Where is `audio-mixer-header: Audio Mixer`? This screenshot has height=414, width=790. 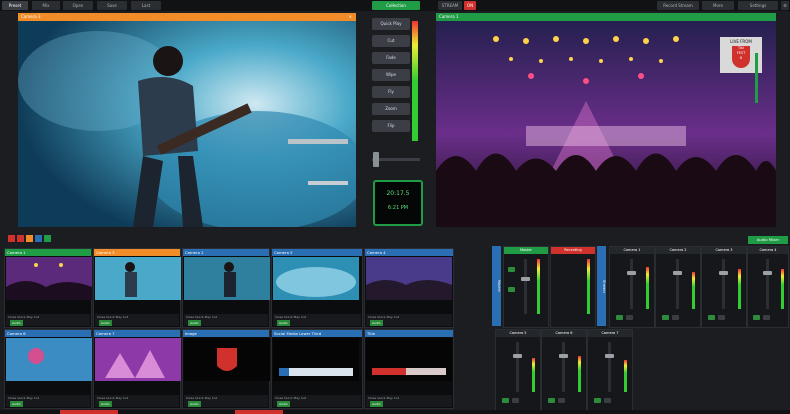
audio-mixer-header: Audio Mixer is located at coordinates (768, 240).